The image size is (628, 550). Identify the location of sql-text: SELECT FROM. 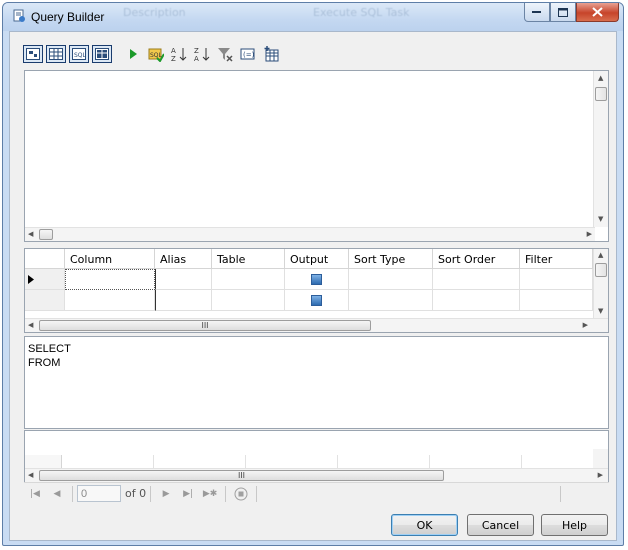
(49, 356).